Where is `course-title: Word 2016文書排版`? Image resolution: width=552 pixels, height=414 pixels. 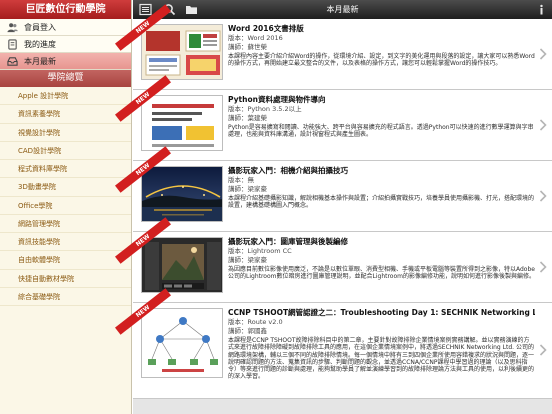
course-title: Word 2016文書排版 is located at coordinates (266, 28).